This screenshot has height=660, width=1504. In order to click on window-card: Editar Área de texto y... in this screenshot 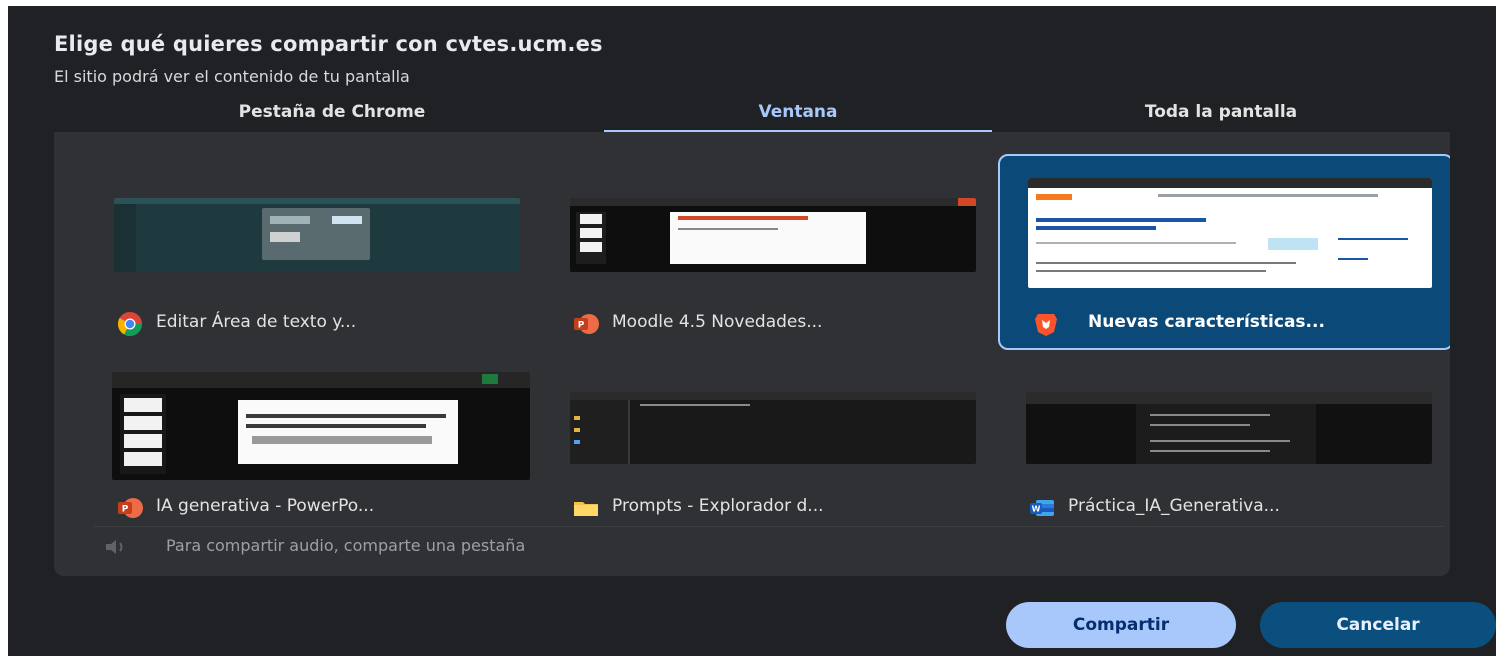, I will do `click(293, 252)`.